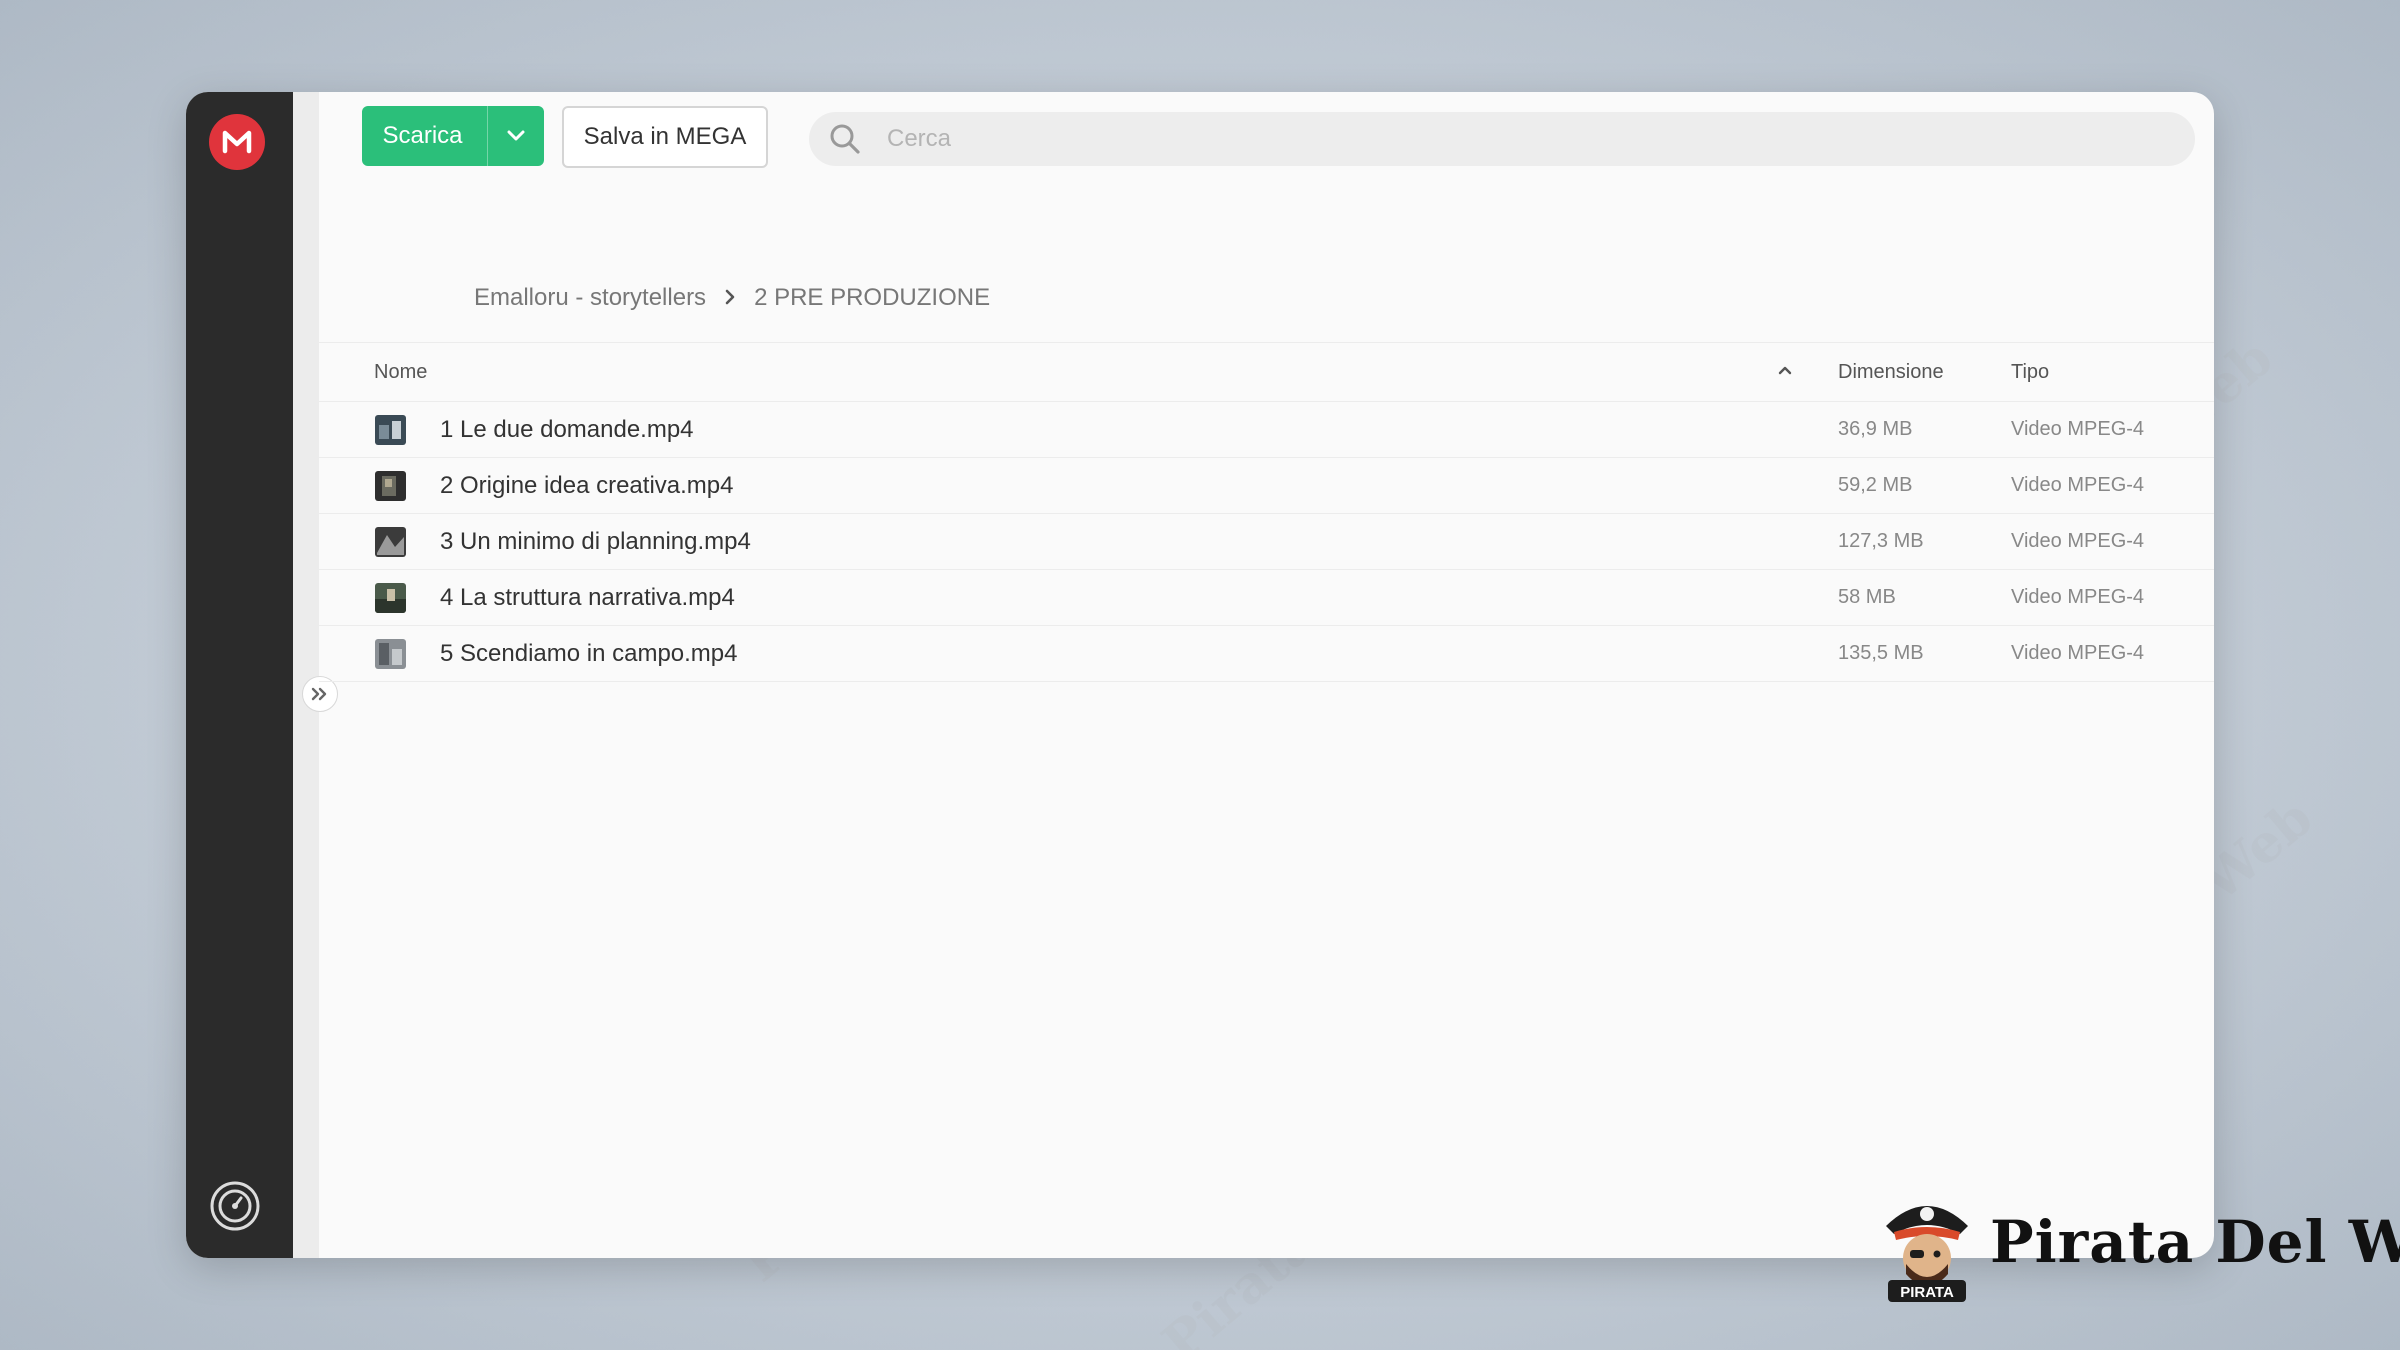 The height and width of the screenshot is (1350, 2400). Describe the element at coordinates (2030, 372) in the screenshot. I see `column-header-type: Tipo` at that location.